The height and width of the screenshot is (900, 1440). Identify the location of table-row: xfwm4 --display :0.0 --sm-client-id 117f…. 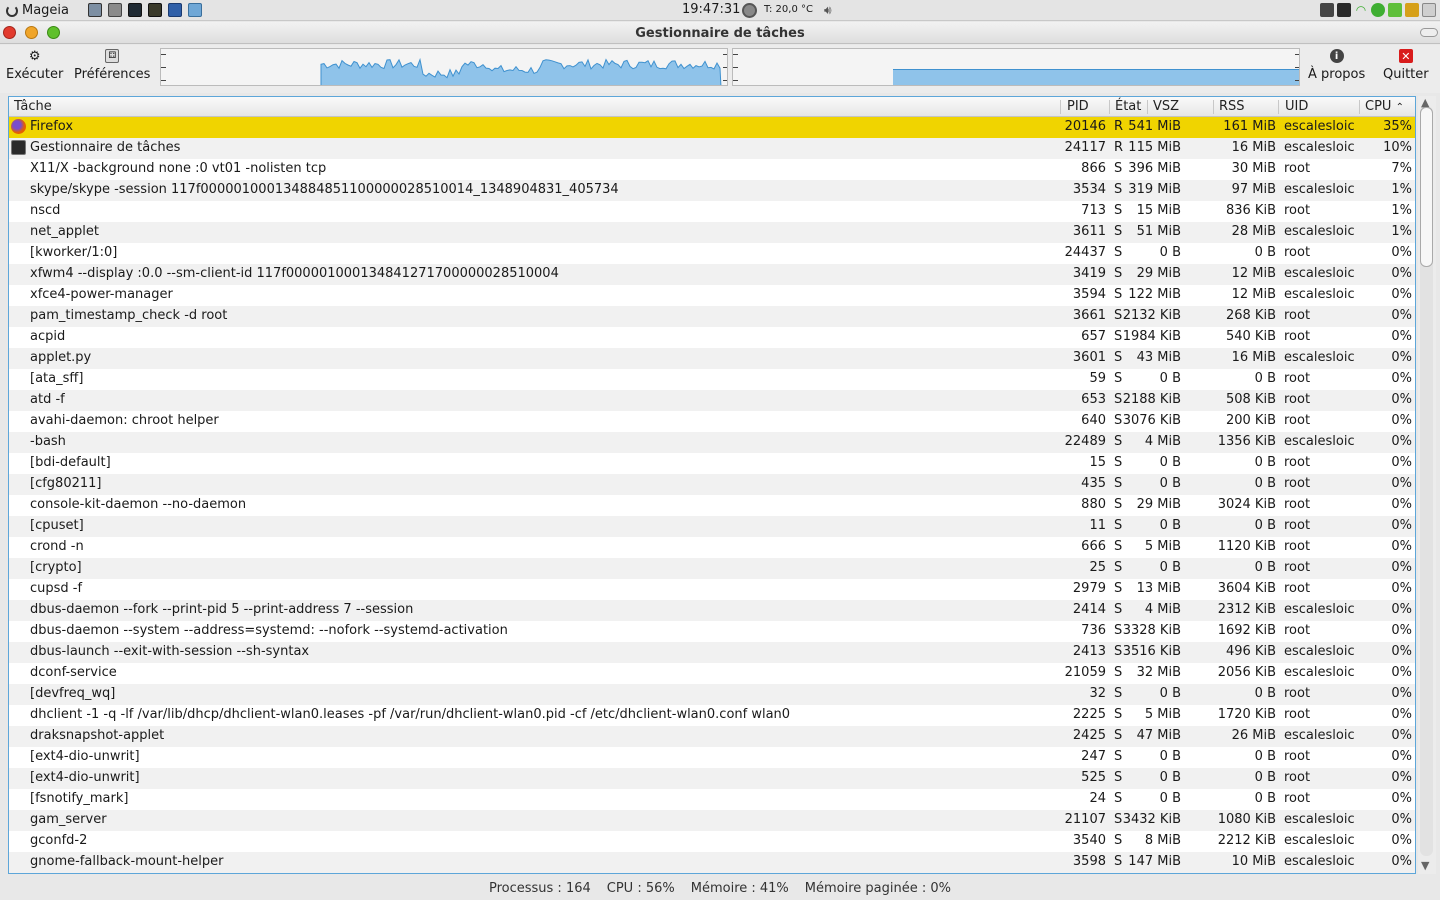
(712, 274).